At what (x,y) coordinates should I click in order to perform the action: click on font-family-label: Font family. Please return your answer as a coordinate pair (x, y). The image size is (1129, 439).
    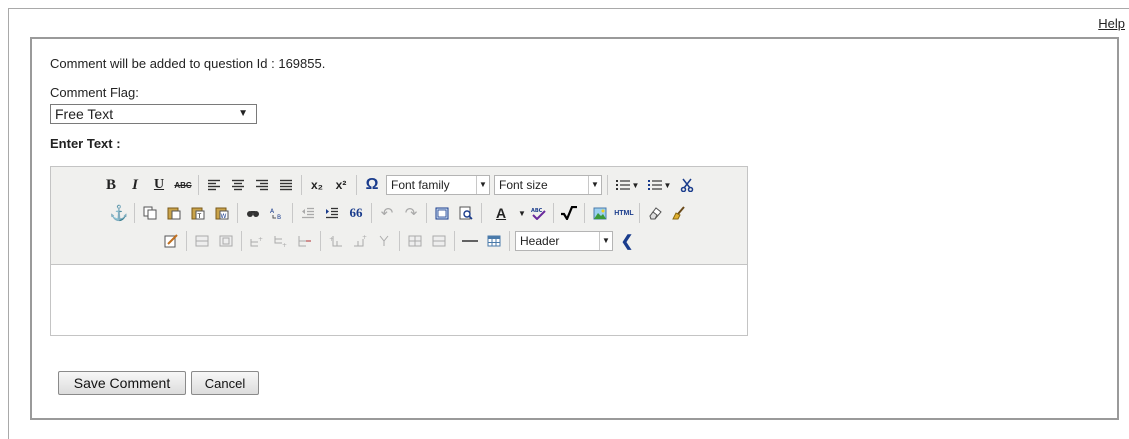
    Looking at the image, I should click on (420, 185).